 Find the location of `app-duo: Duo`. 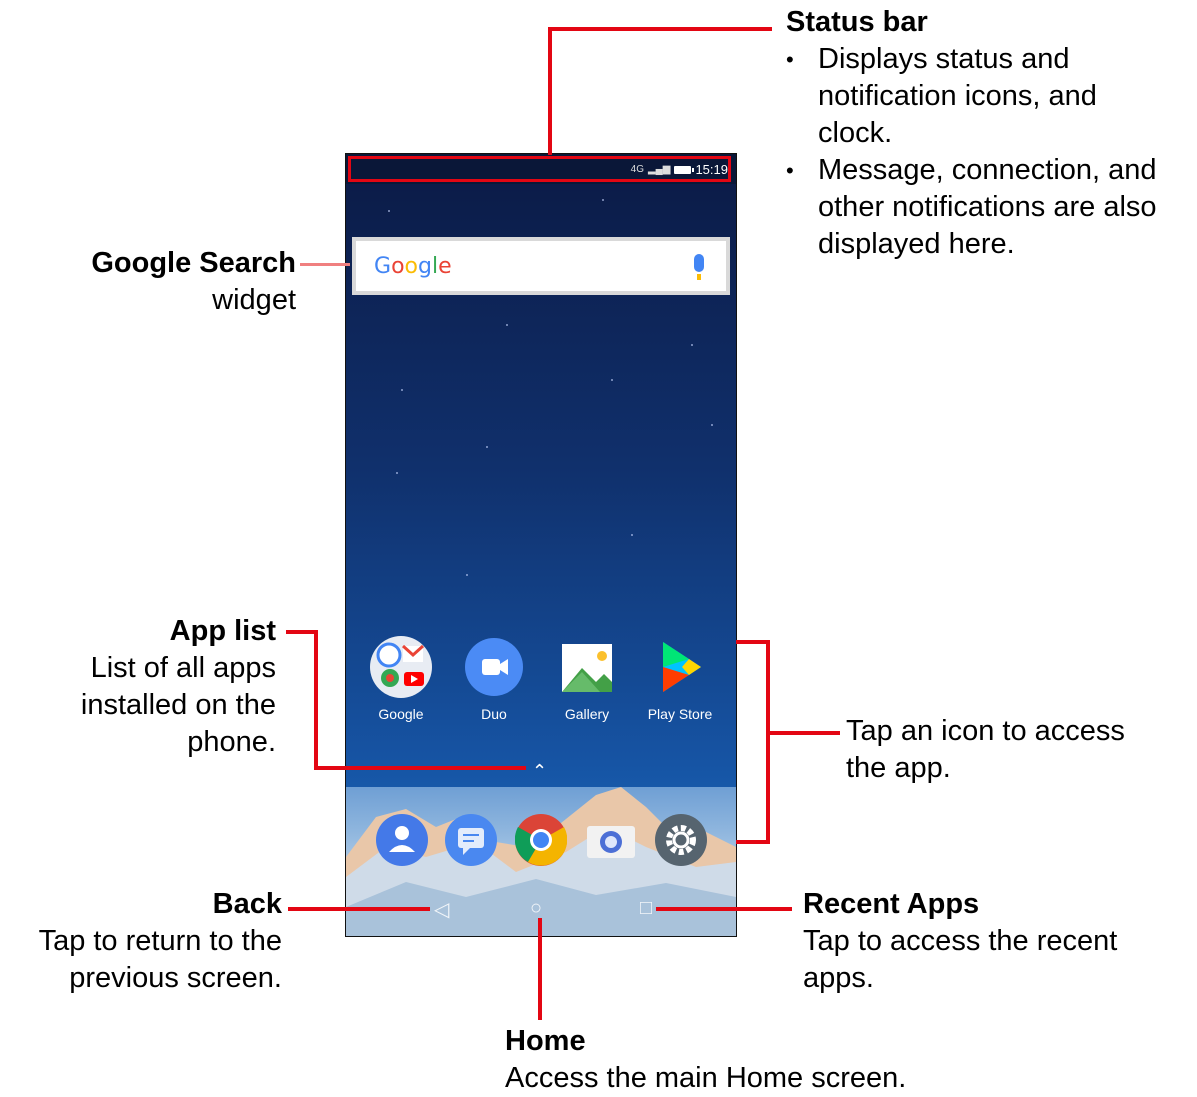

app-duo: Duo is located at coordinates (494, 679).